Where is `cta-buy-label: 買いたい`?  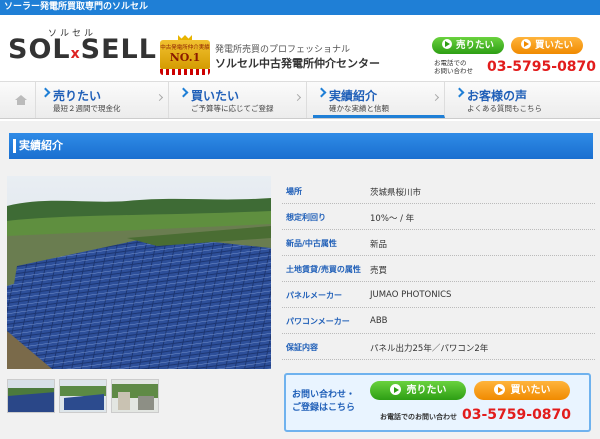
cta-buy-label: 買いたい is located at coordinates (530, 390).